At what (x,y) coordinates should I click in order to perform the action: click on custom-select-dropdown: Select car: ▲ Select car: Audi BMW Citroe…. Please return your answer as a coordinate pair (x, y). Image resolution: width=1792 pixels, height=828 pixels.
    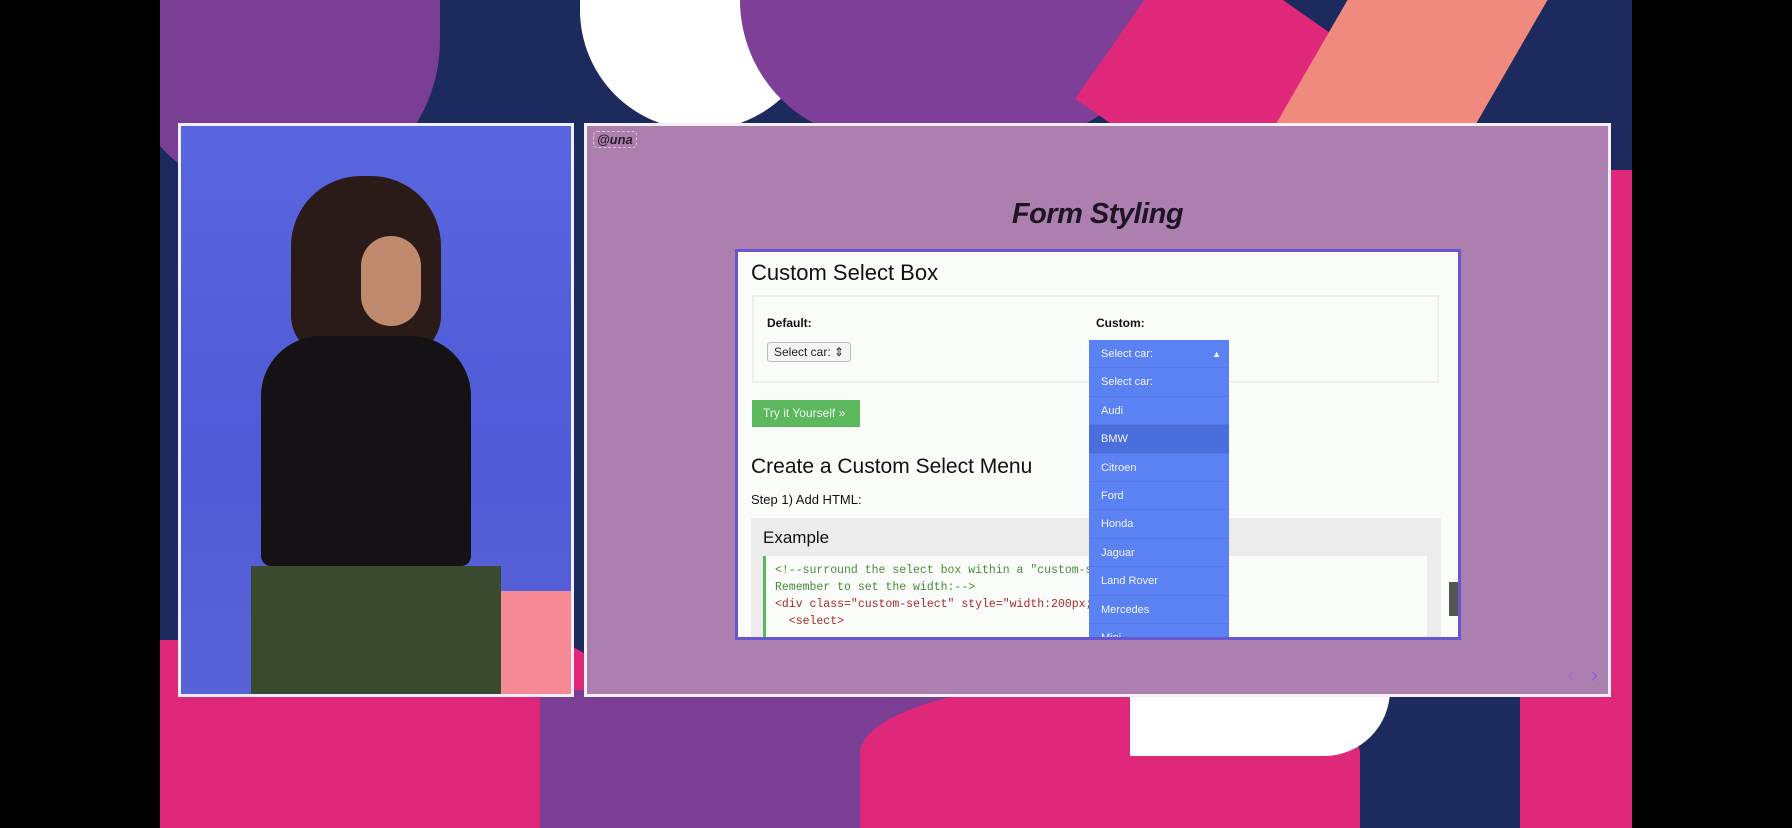
    Looking at the image, I should click on (1159, 488).